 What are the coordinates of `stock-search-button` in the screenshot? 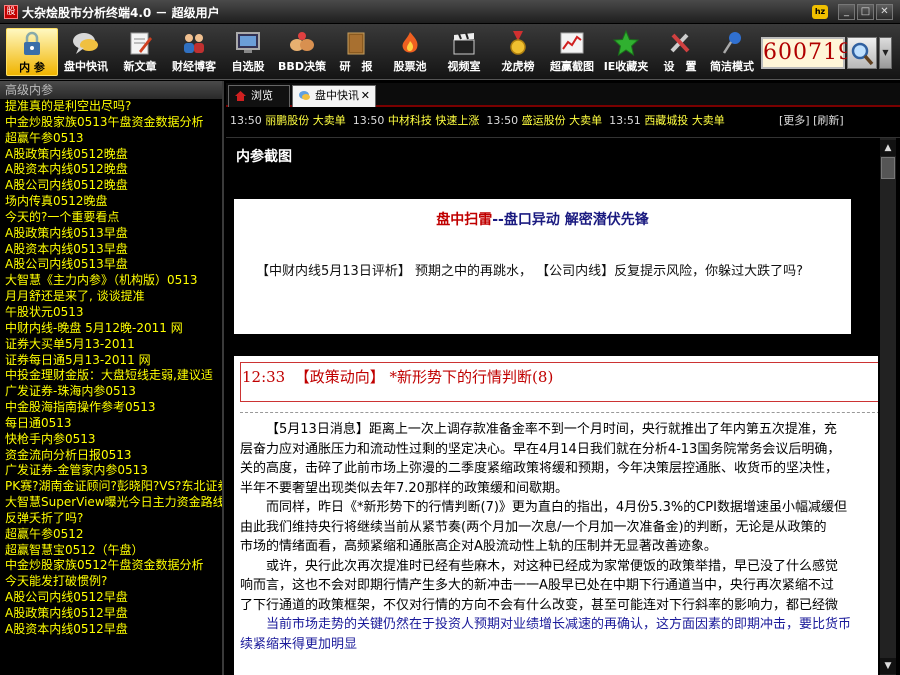 It's located at (862, 53).